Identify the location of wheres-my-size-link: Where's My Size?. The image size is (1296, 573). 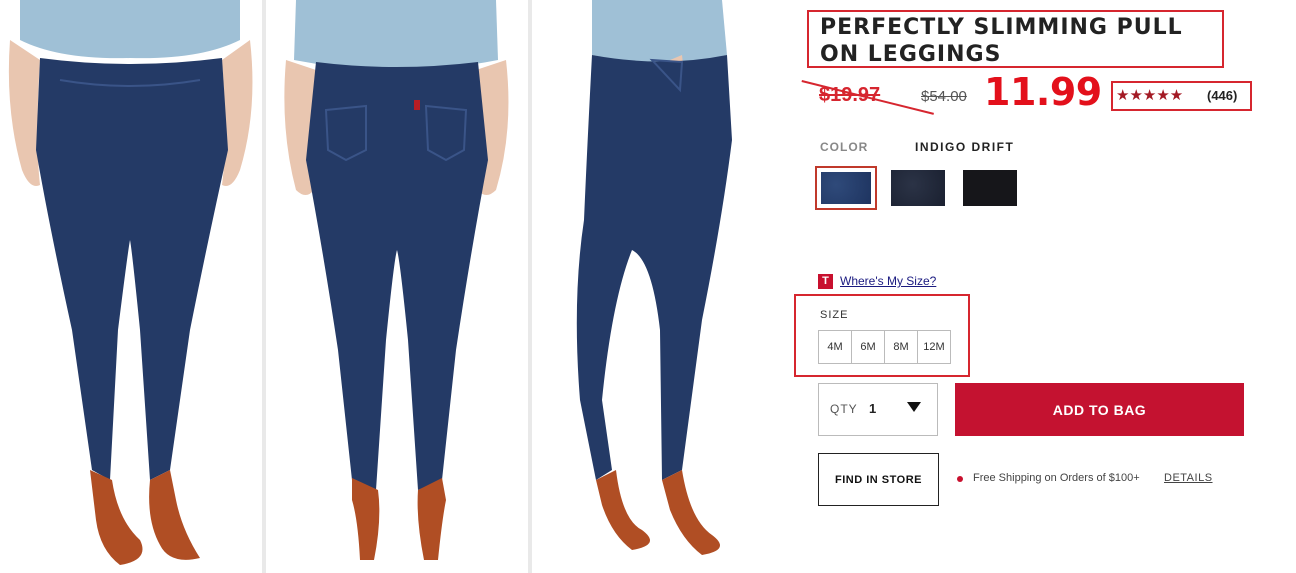
(888, 281).